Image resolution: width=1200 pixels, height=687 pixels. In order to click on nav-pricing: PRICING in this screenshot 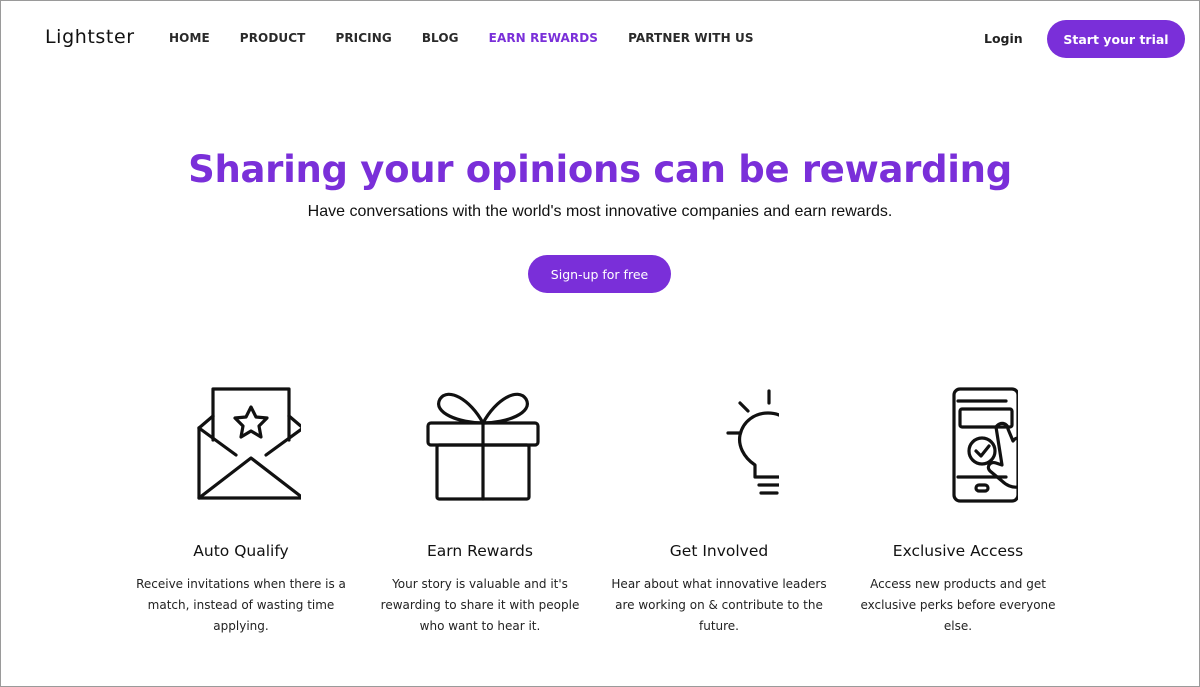, I will do `click(363, 38)`.